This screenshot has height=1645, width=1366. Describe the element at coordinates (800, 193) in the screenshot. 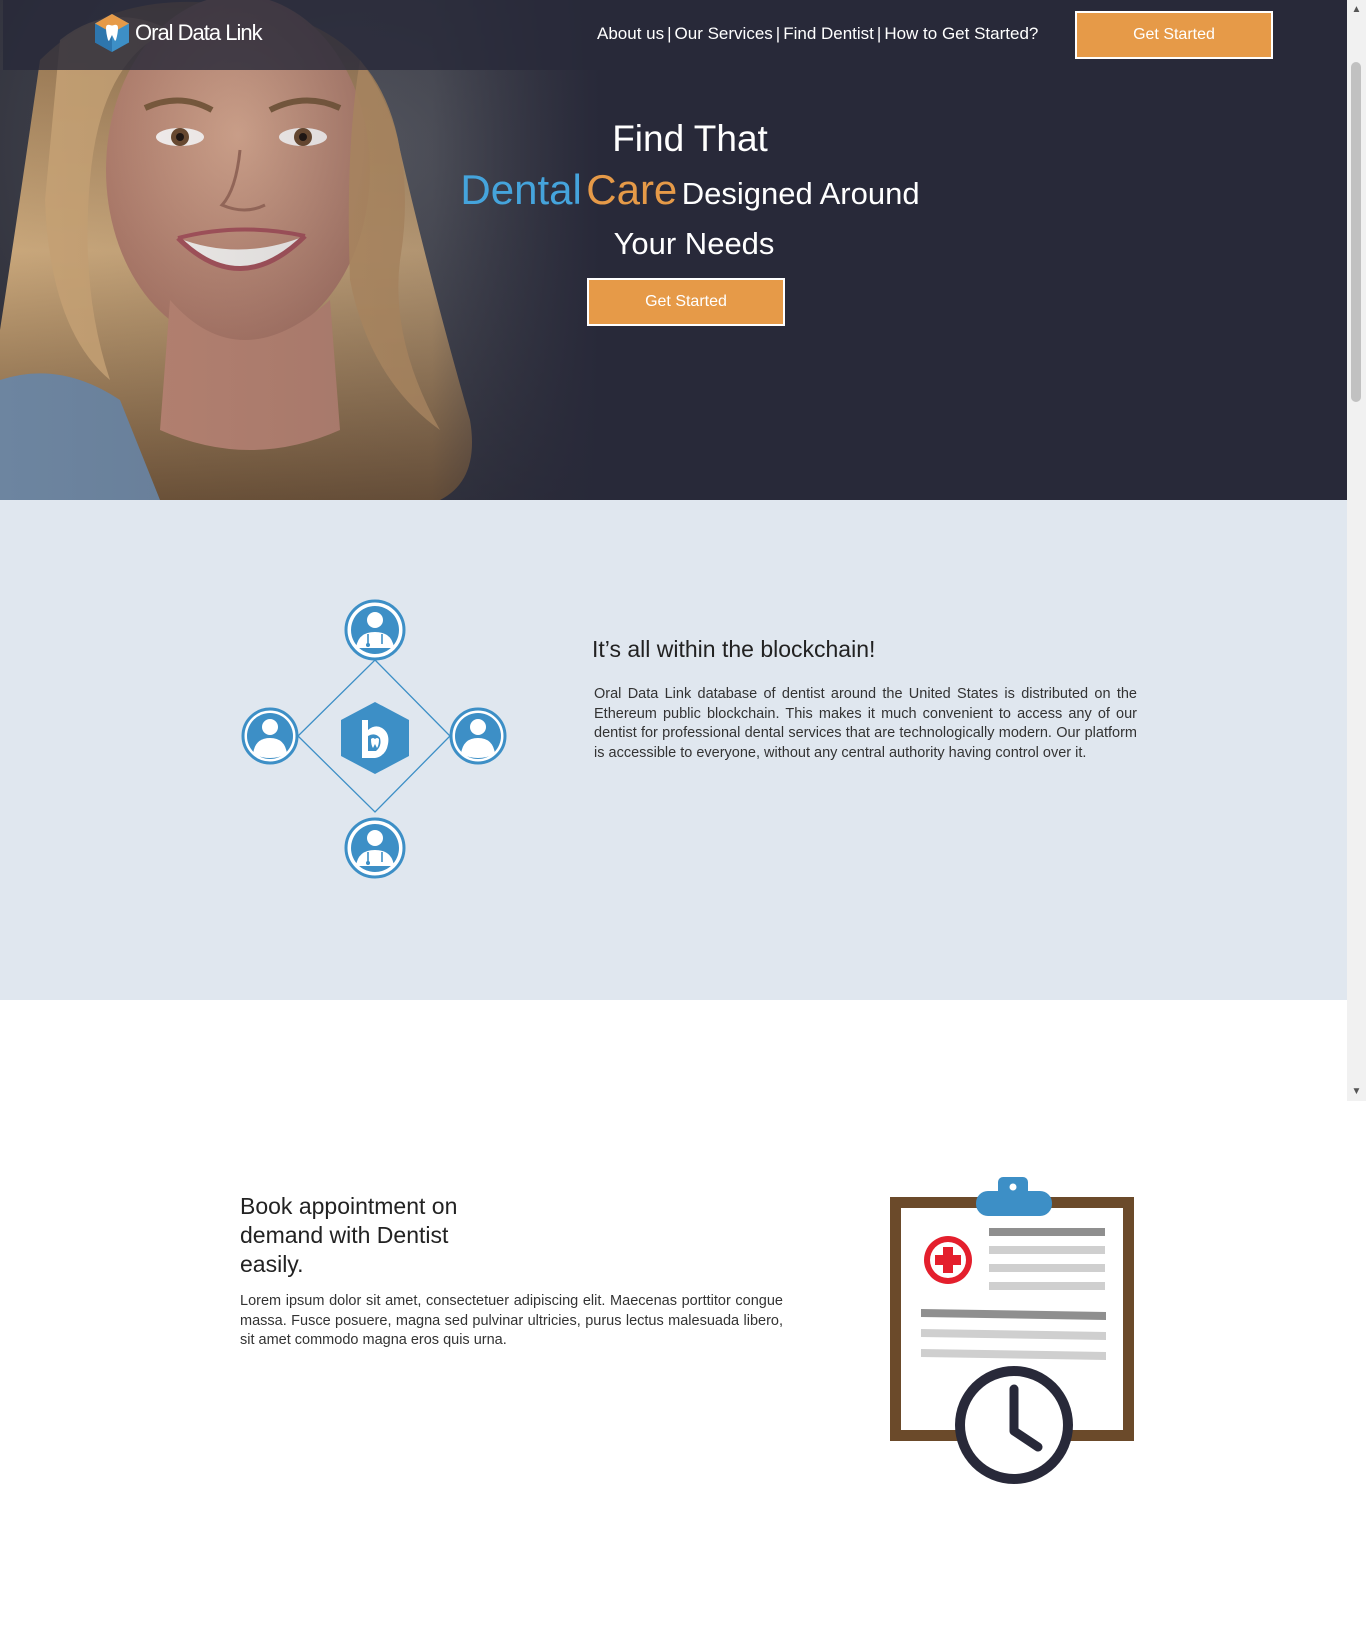

I see `hero-words-designed-around: Designed Around` at that location.